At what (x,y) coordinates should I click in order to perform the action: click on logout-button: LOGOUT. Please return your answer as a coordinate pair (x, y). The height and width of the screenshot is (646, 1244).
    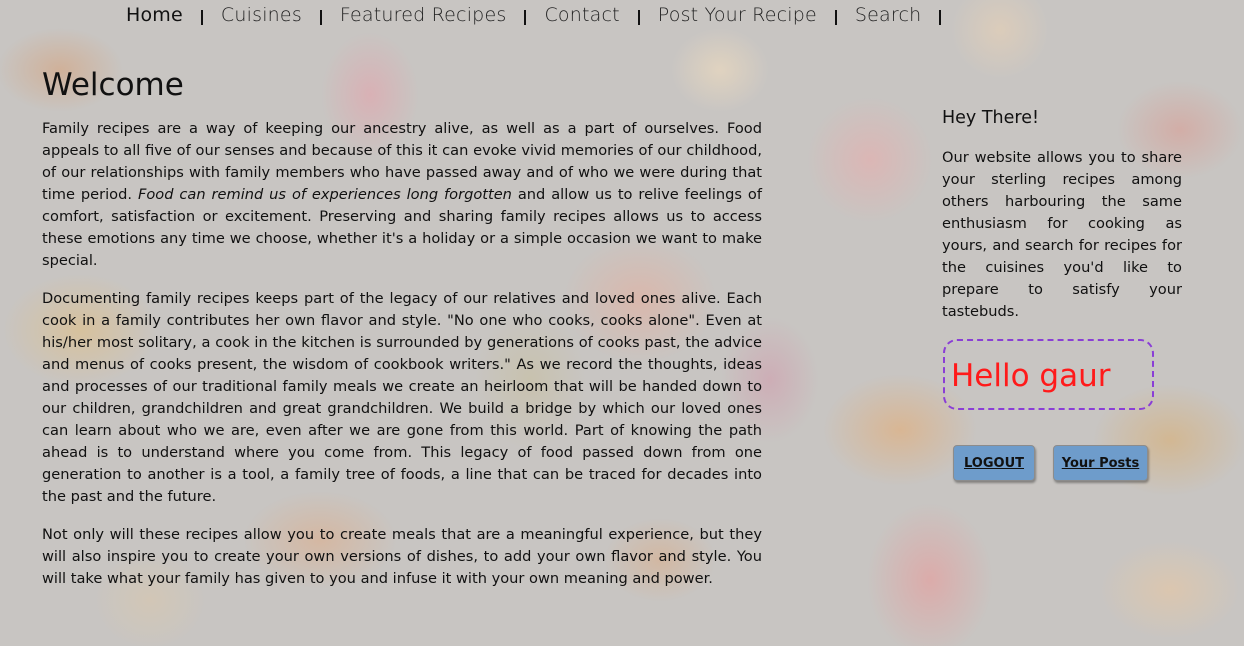
    Looking at the image, I should click on (994, 463).